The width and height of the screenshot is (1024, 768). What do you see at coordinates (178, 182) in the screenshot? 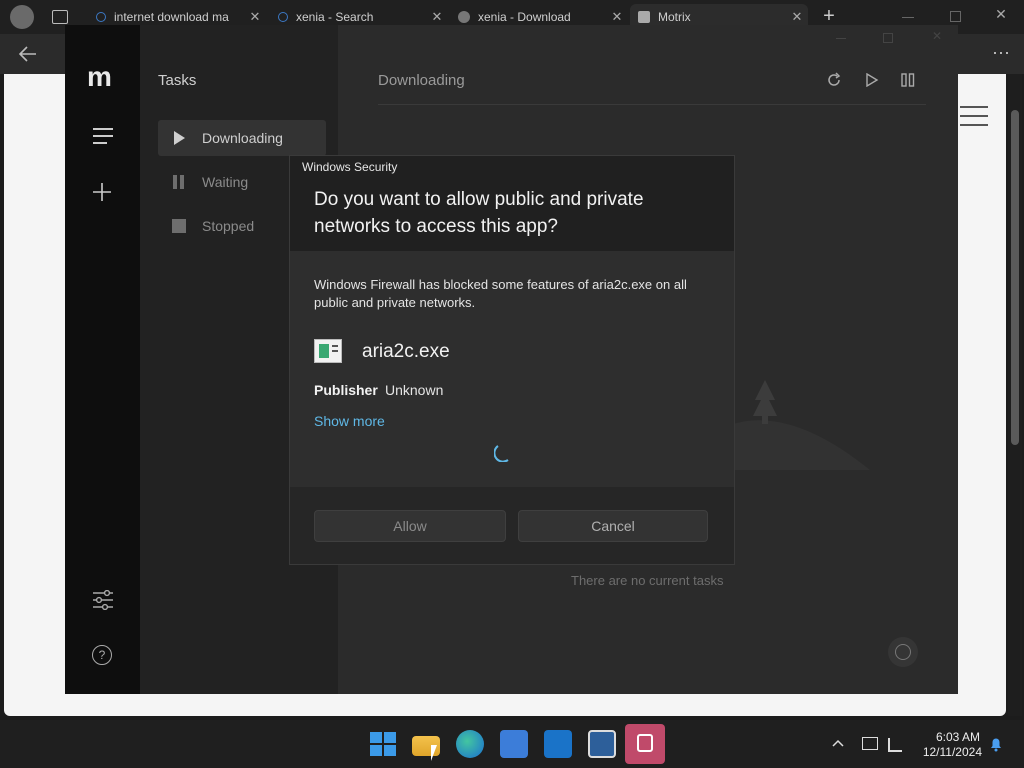
I see `pause-icon` at bounding box center [178, 182].